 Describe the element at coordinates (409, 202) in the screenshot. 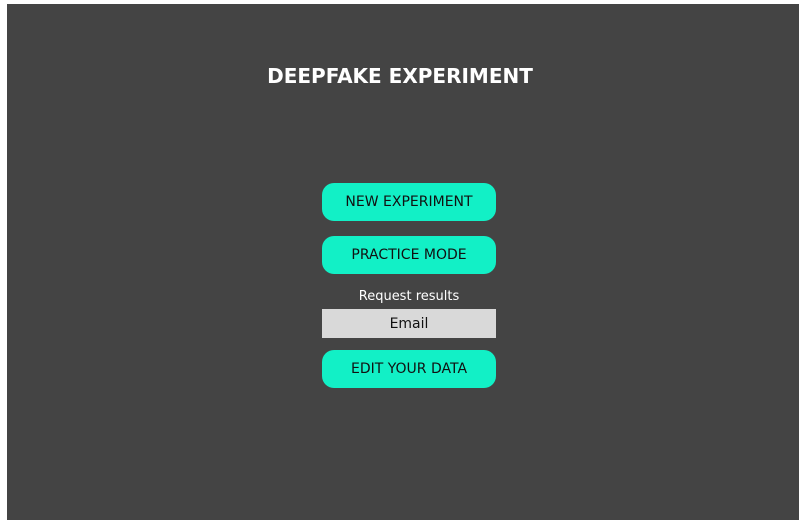

I see `new-experiment-button: NEW EXPERIMENT` at that location.